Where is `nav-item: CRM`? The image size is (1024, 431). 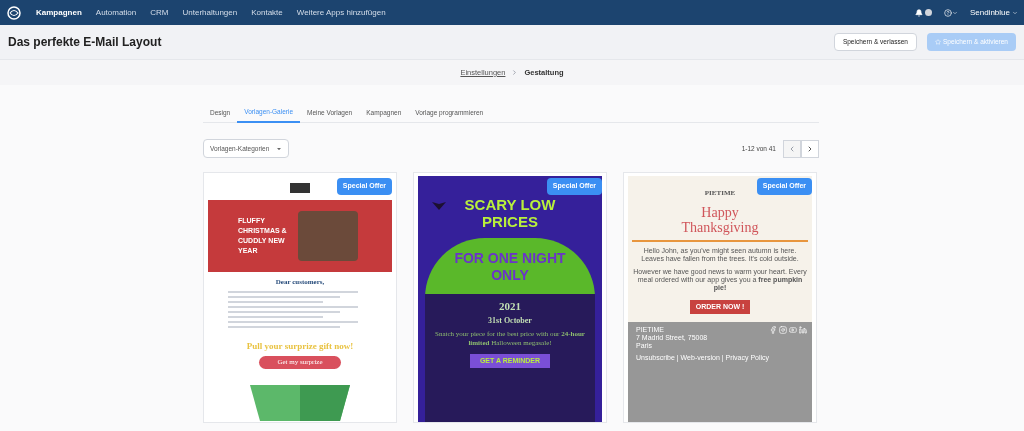
nav-item: CRM is located at coordinates (159, 12).